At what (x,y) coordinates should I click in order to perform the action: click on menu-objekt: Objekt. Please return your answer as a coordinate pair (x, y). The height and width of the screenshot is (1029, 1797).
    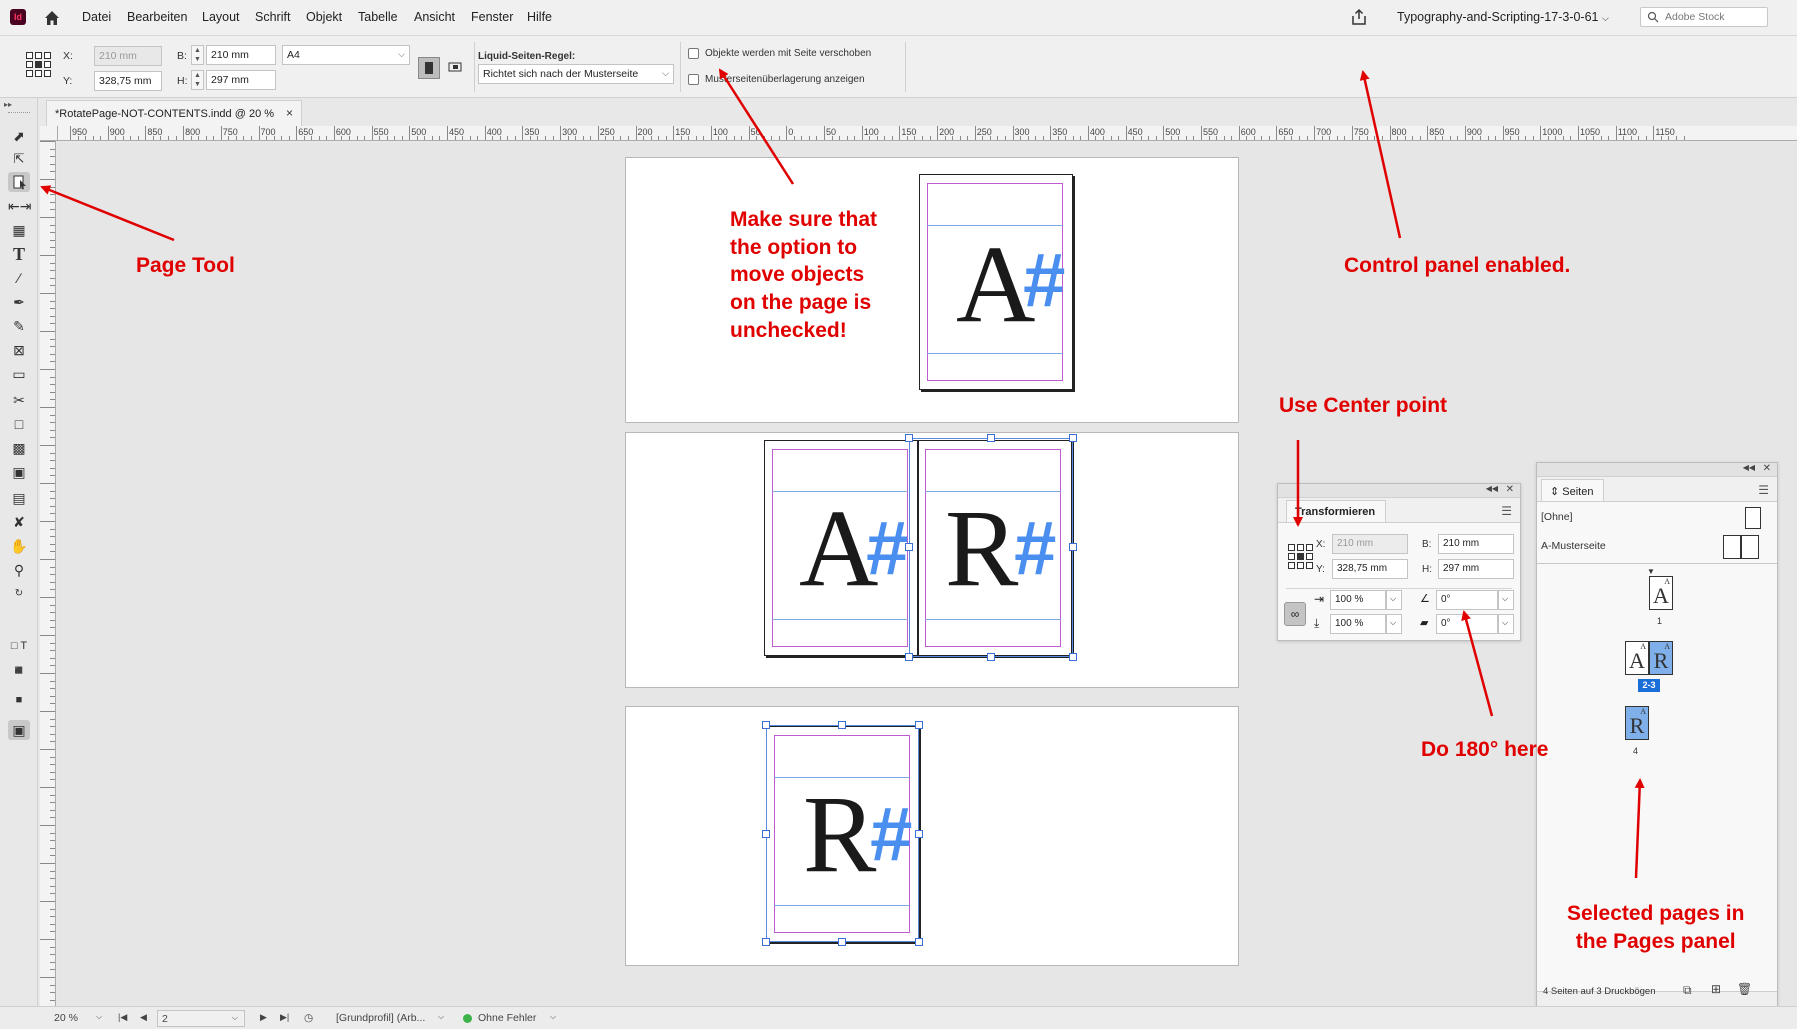
    Looking at the image, I should click on (324, 17).